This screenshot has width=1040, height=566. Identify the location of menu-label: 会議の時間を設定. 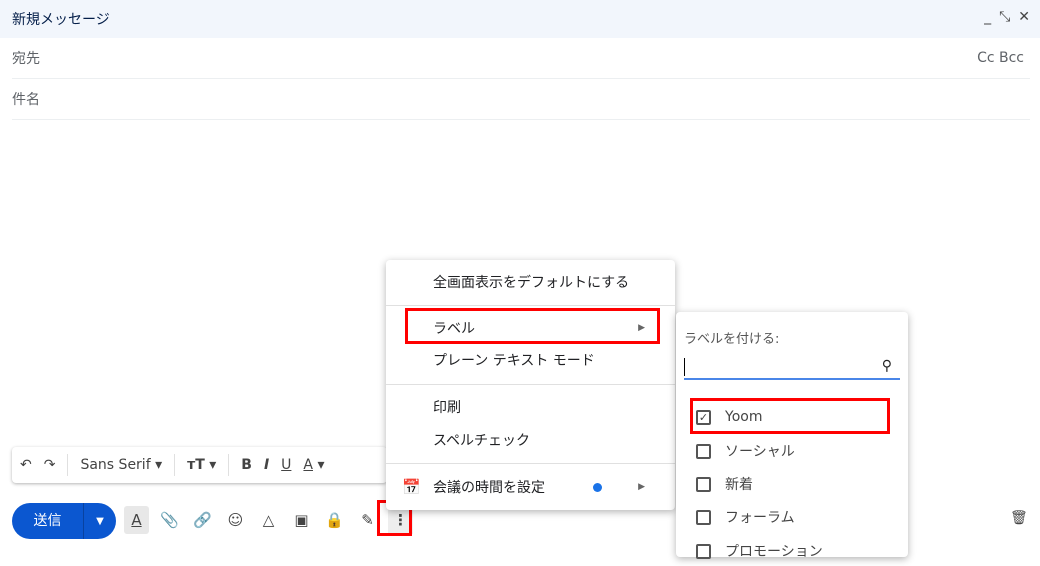
(489, 488).